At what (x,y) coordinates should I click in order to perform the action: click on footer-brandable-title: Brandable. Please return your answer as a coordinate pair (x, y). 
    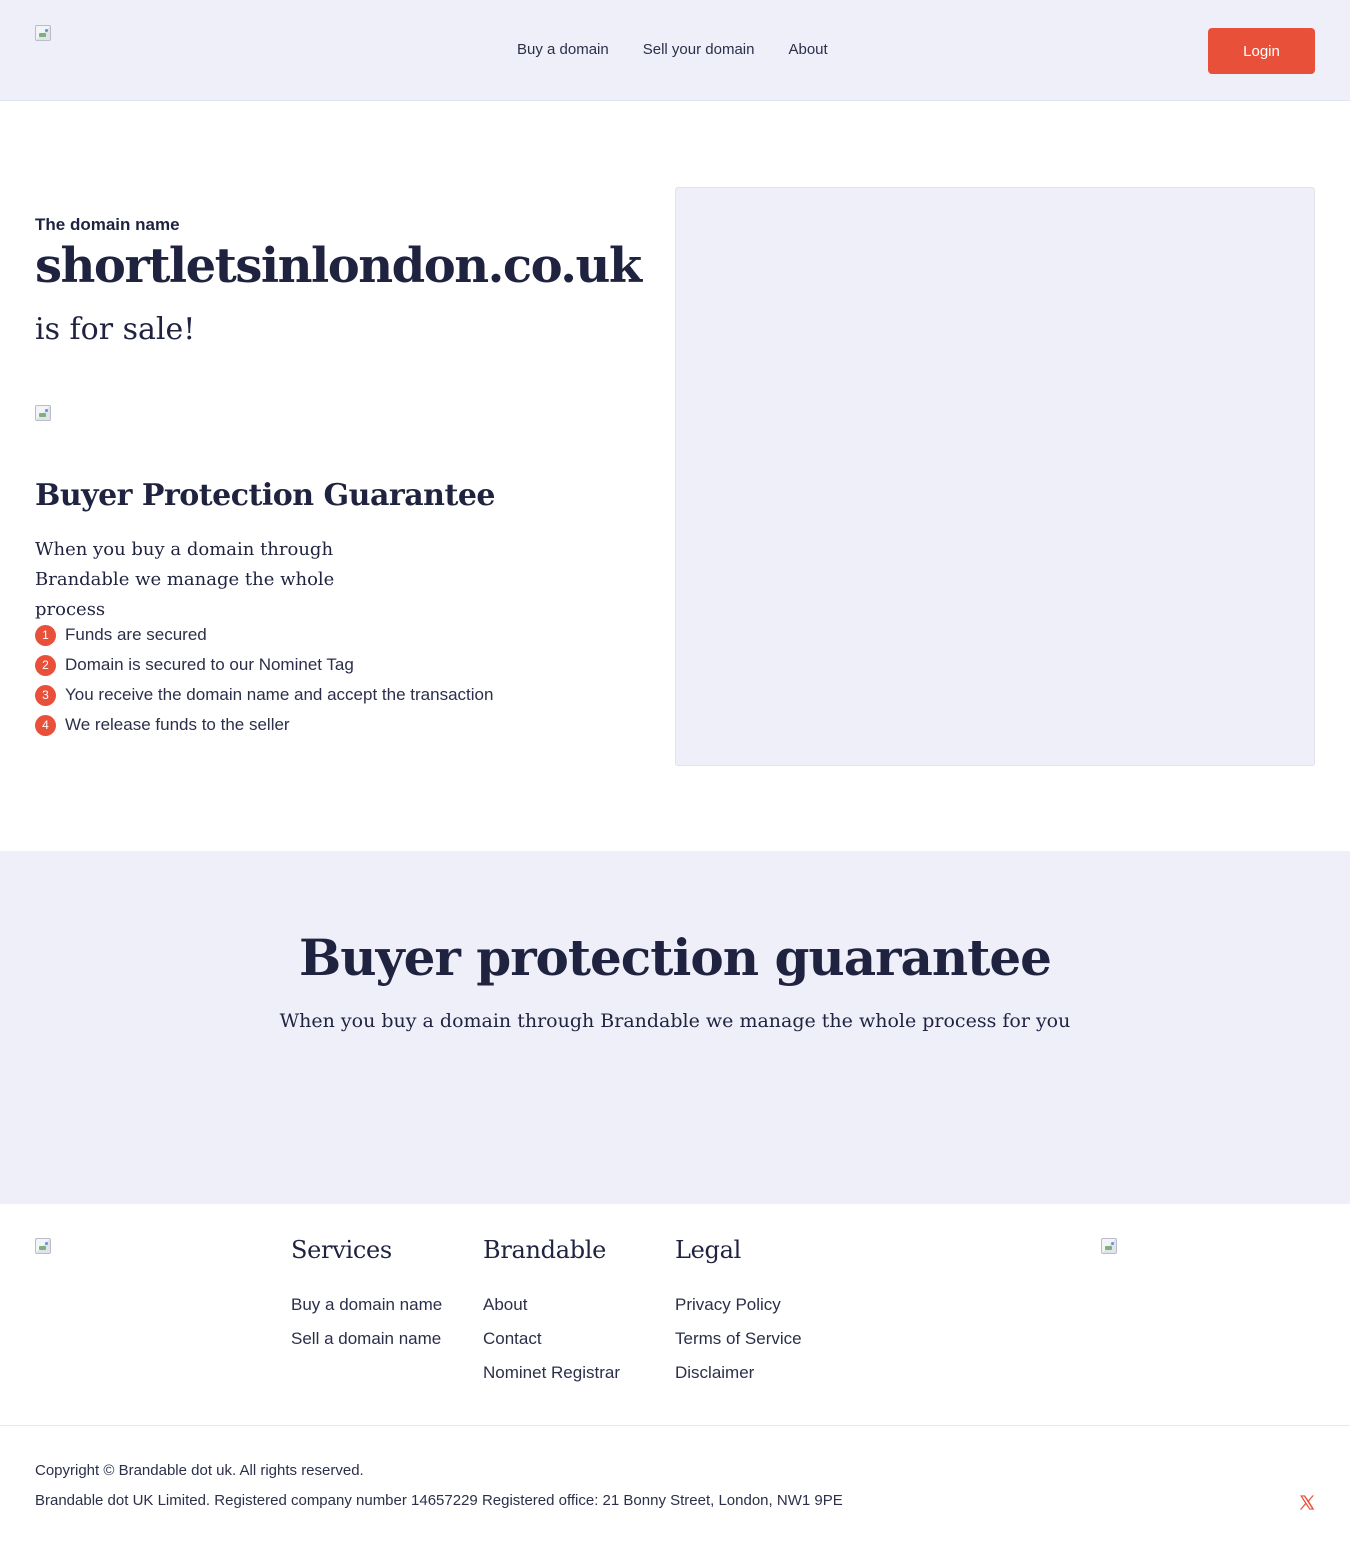
    Looking at the image, I should click on (545, 1250).